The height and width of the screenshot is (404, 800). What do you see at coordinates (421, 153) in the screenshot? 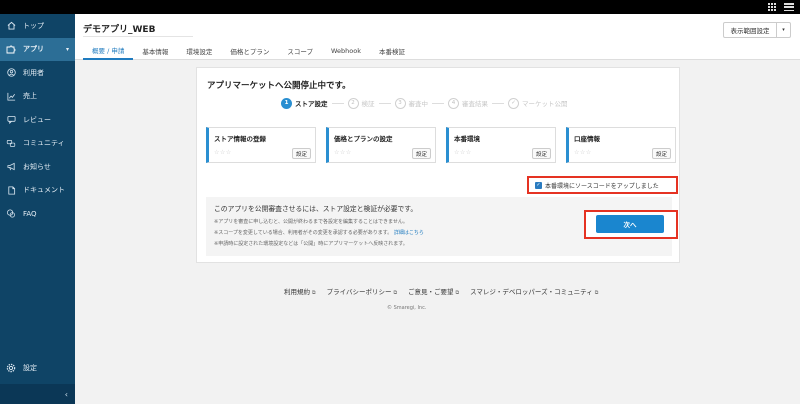
I see `pricing-settings-button: 設定` at bounding box center [421, 153].